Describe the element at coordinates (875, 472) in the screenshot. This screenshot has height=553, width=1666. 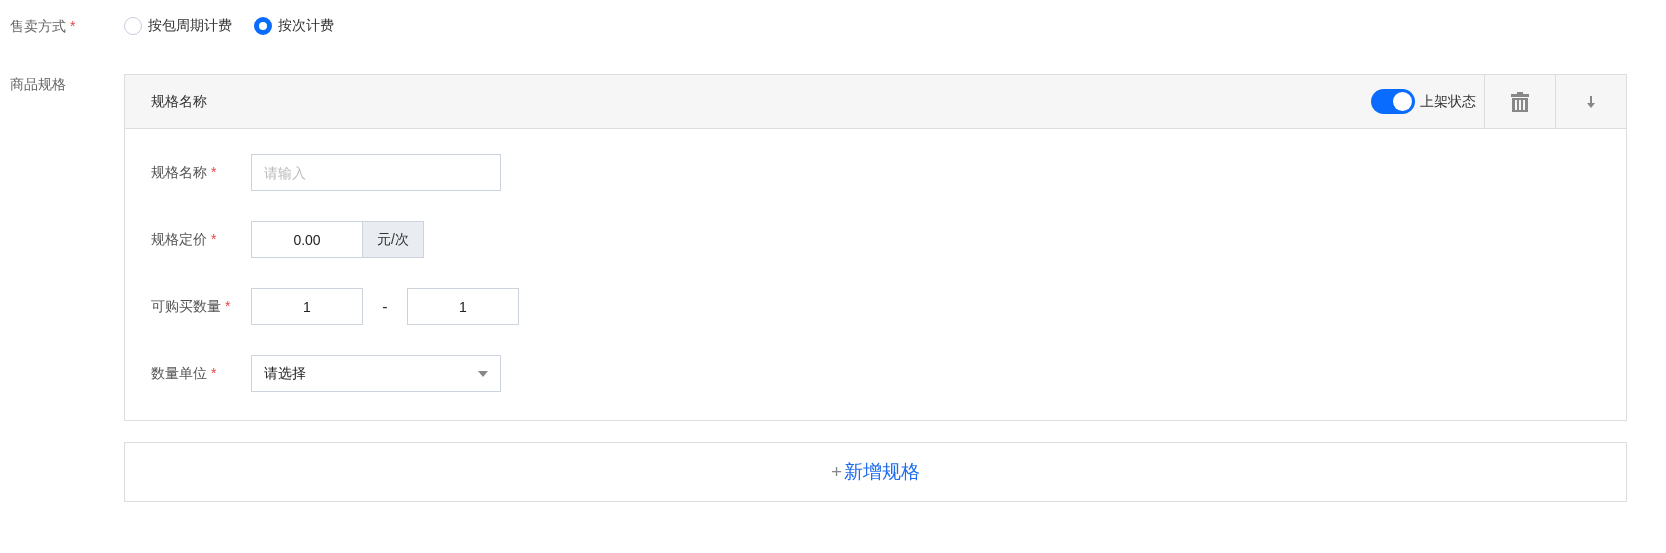
I see `add-spec-button: +新增规格` at that location.